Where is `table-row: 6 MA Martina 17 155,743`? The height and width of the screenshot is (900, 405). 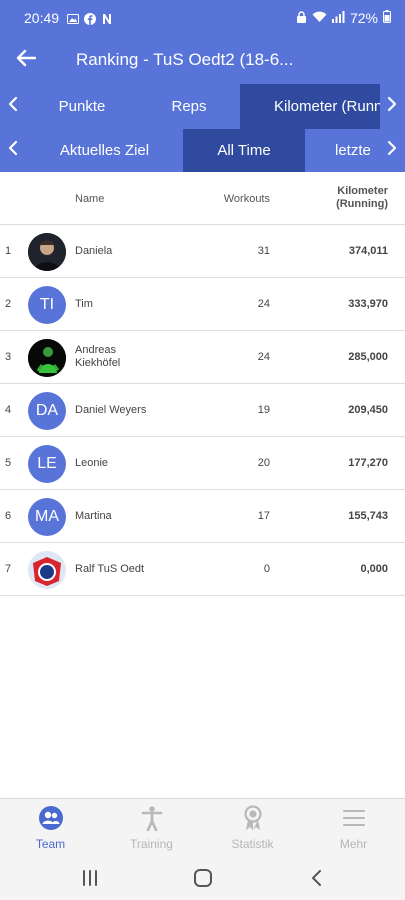 table-row: 6 MA Martina 17 155,743 is located at coordinates (202, 516).